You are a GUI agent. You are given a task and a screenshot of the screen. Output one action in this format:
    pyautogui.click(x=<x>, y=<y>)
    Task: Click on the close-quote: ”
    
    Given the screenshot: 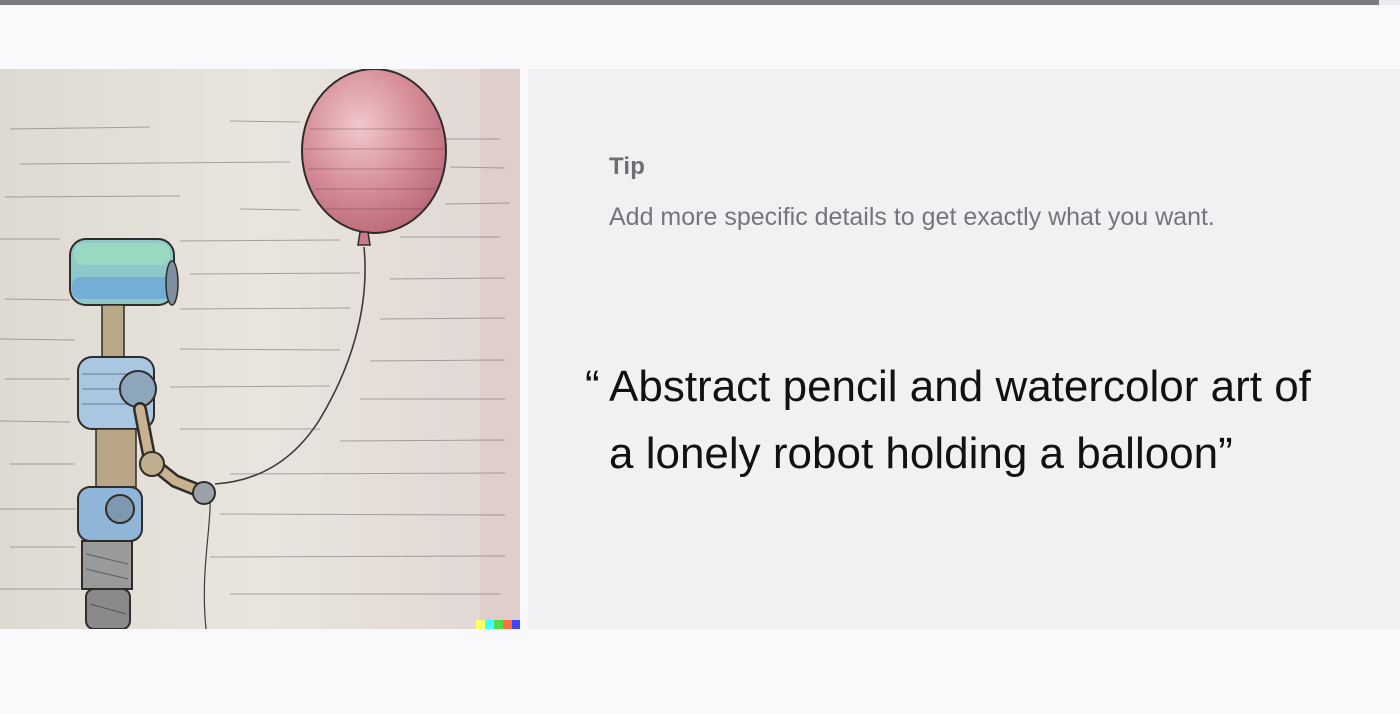 What is the action you would take?
    pyautogui.click(x=1225, y=453)
    